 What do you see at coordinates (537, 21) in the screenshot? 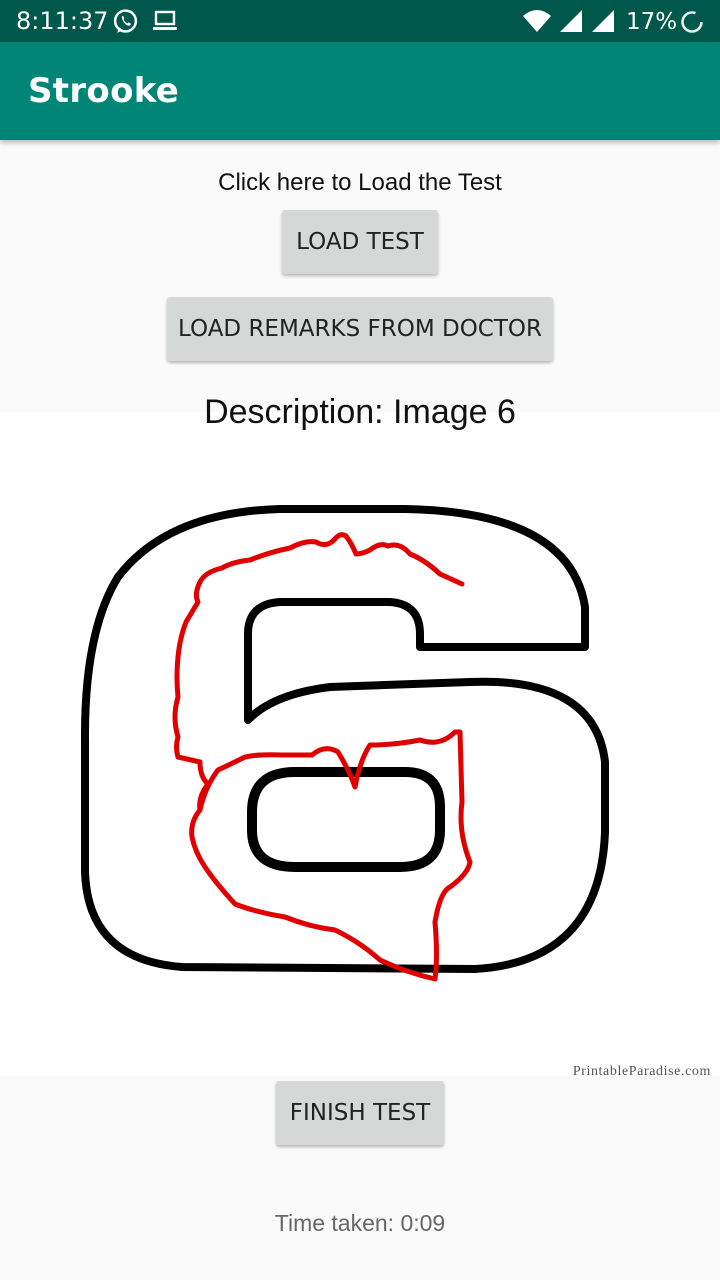
I see `wifi-icon` at bounding box center [537, 21].